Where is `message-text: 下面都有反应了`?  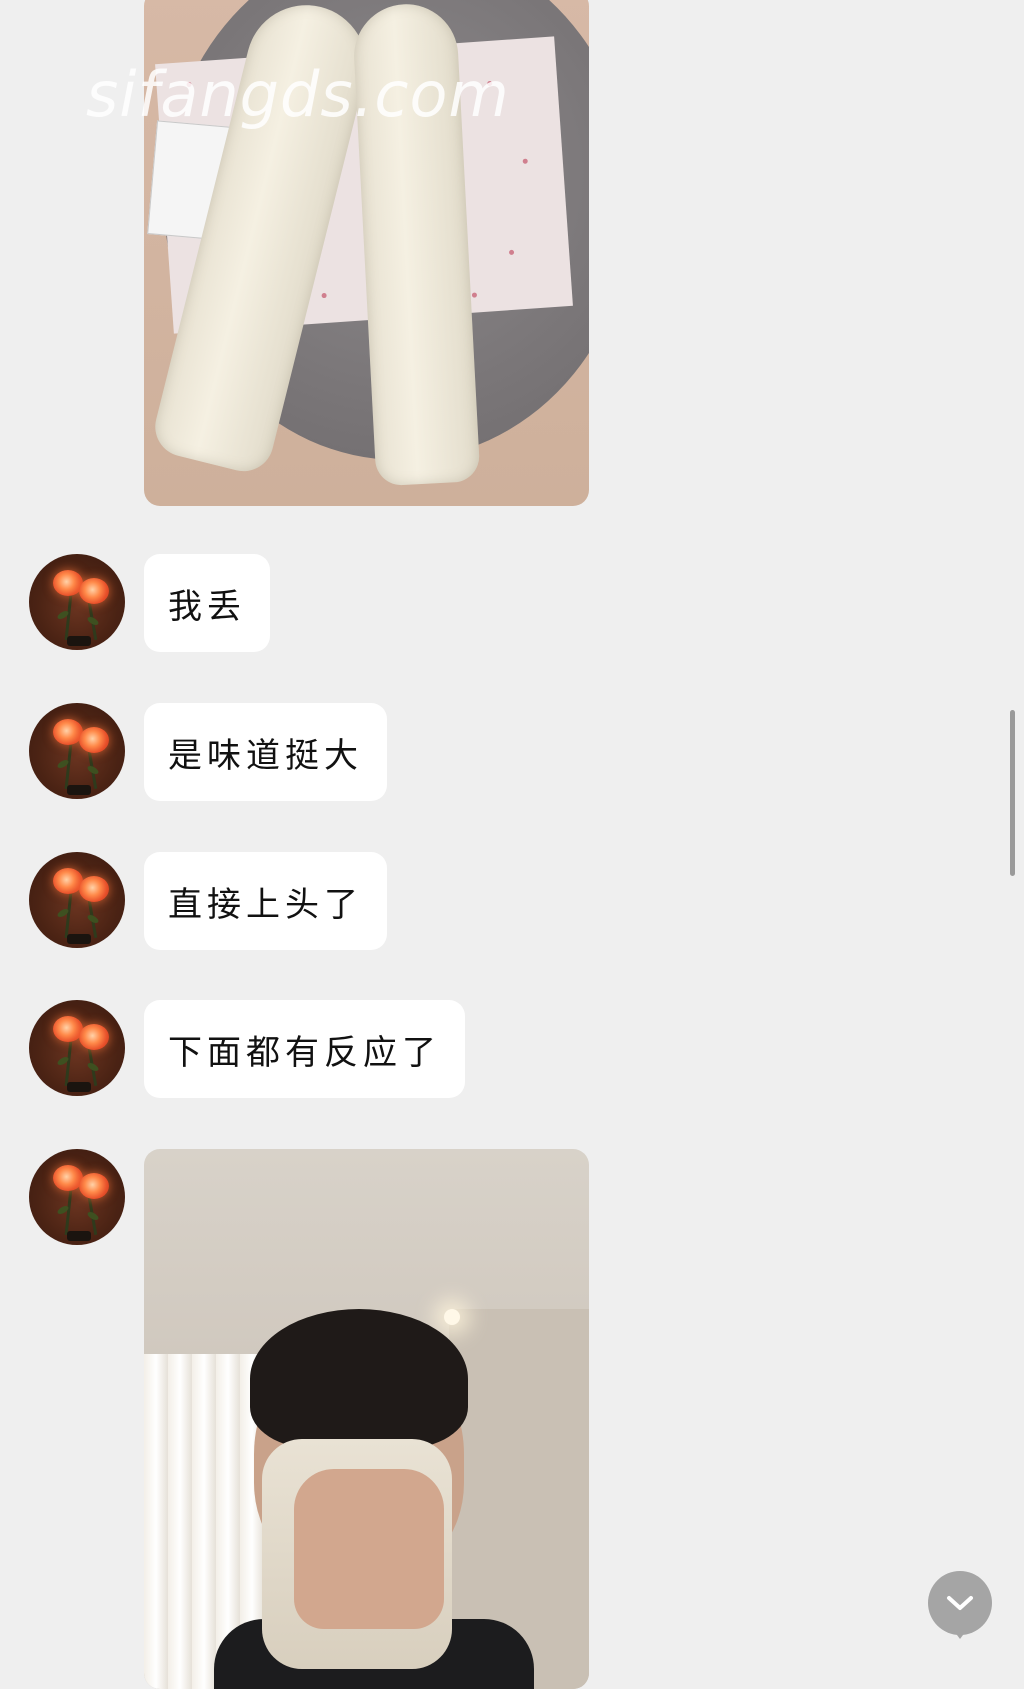
message-text: 下面都有反应了 is located at coordinates (304, 1052).